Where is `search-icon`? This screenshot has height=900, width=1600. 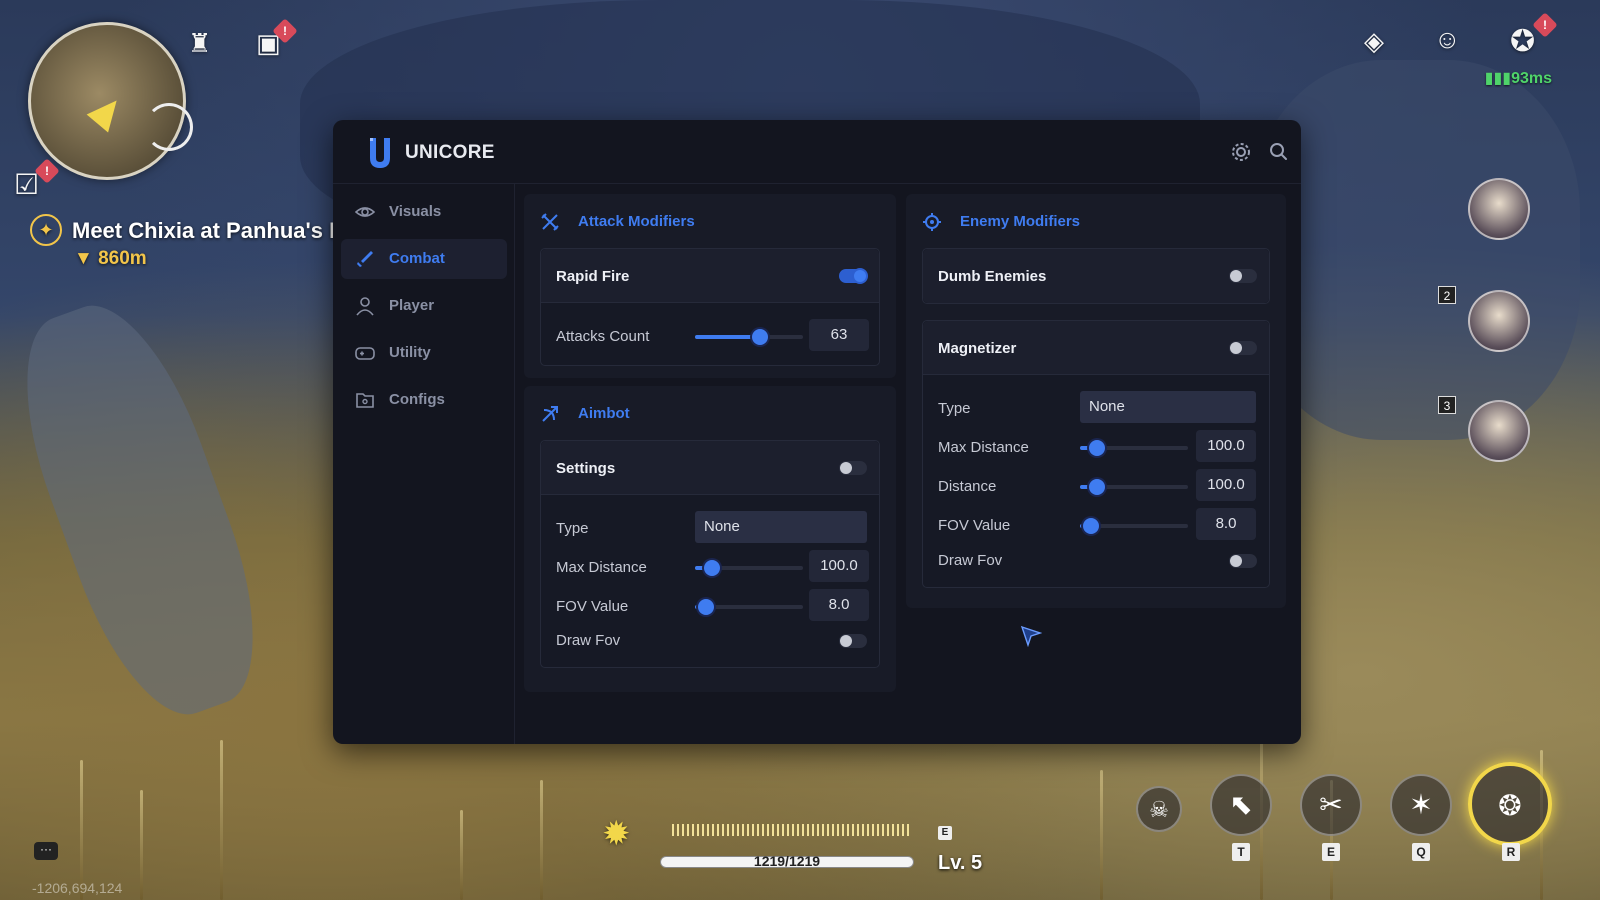
search-icon is located at coordinates (1279, 152).